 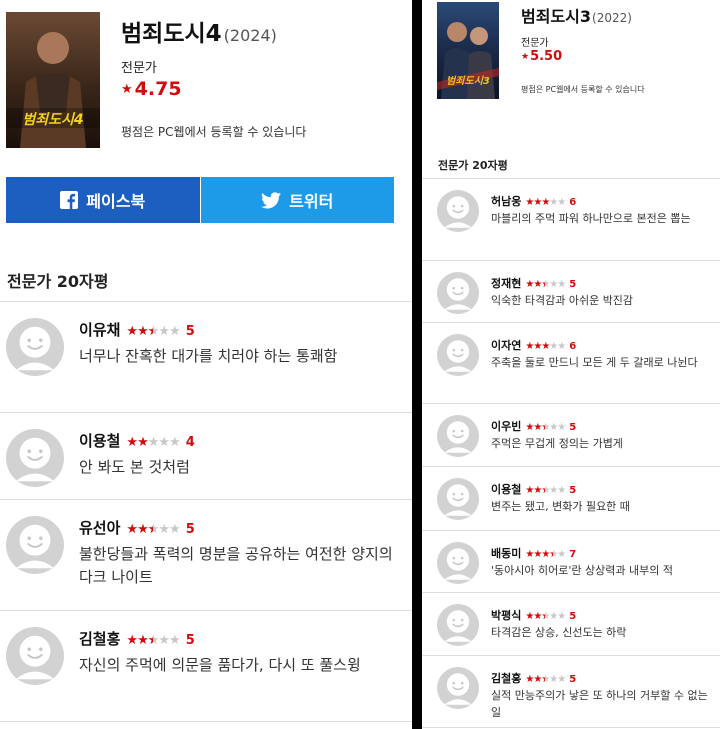 What do you see at coordinates (99, 528) in the screenshot?
I see `reviewer-name: 유선아` at bounding box center [99, 528].